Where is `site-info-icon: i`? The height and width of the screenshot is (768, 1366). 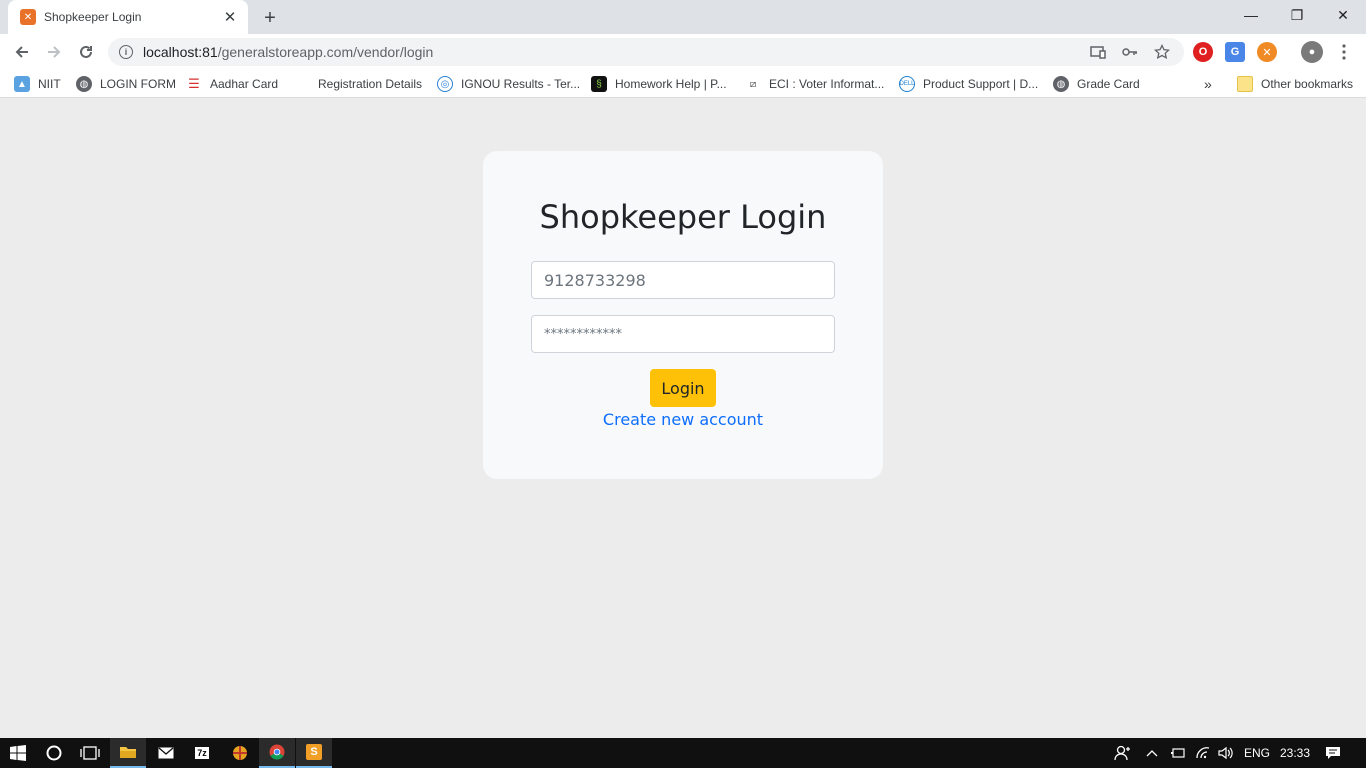 site-info-icon: i is located at coordinates (126, 52).